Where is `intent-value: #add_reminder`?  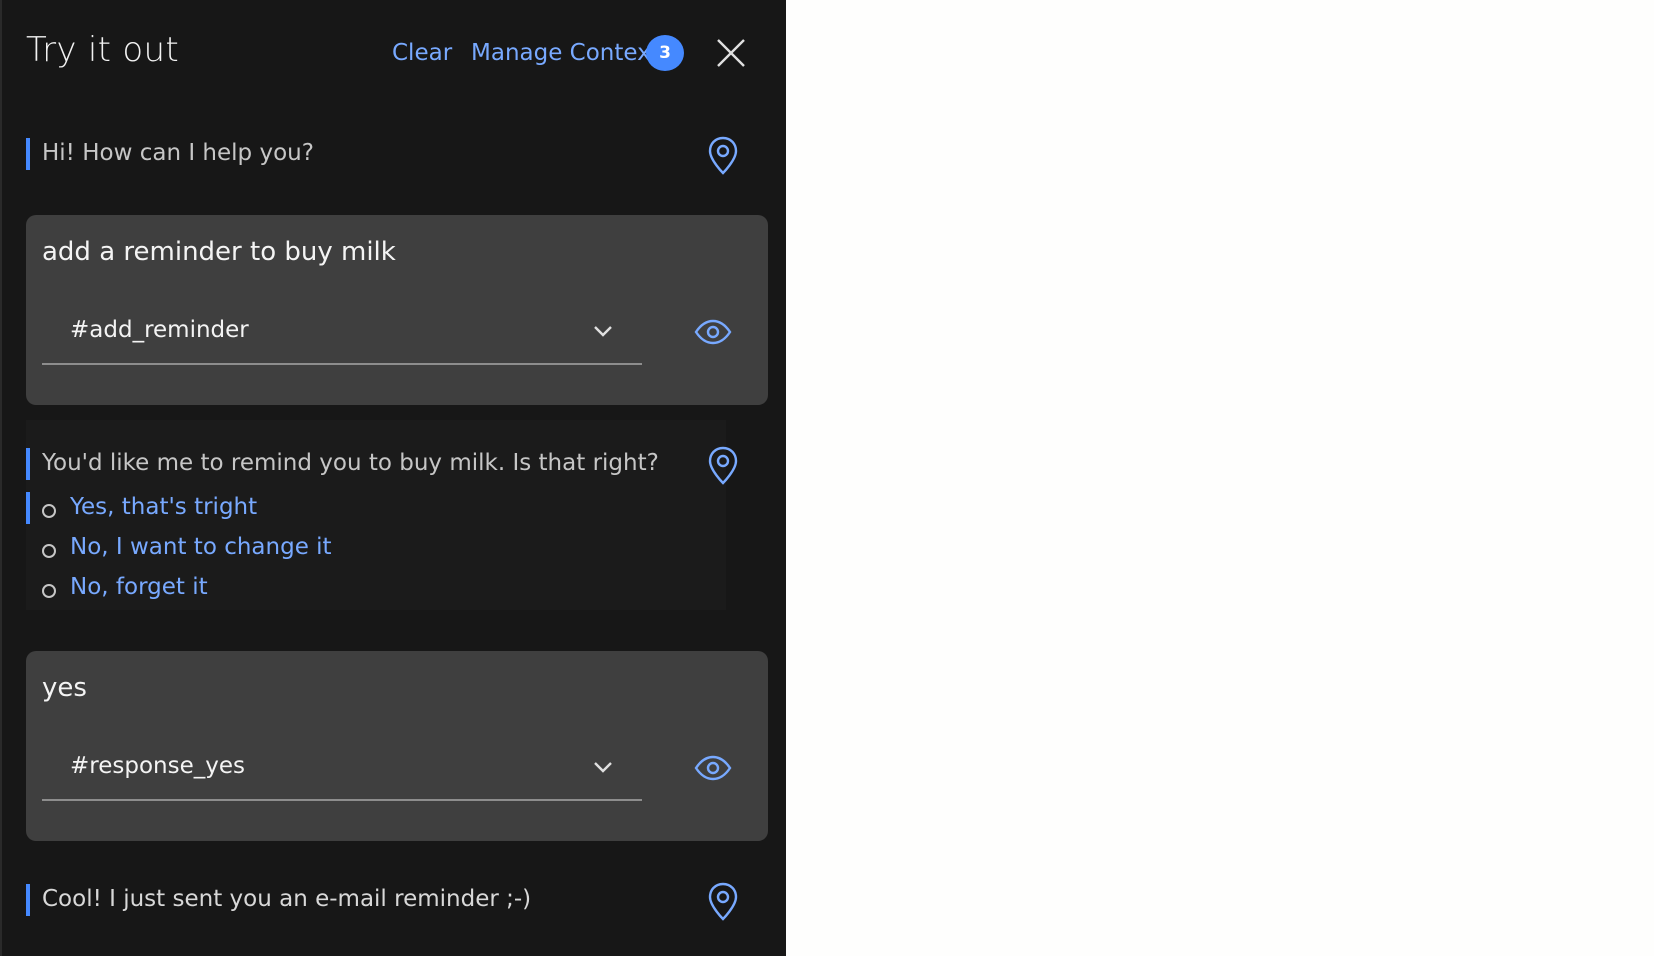
intent-value: #add_reminder is located at coordinates (159, 330).